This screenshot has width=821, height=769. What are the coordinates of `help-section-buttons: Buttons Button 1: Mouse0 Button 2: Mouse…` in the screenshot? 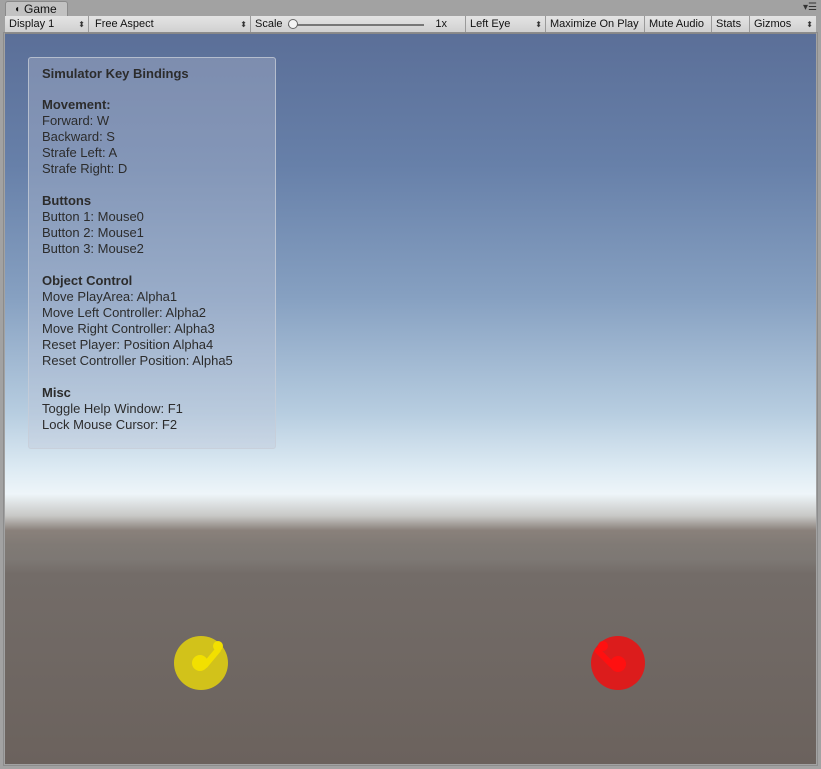 It's located at (158, 225).